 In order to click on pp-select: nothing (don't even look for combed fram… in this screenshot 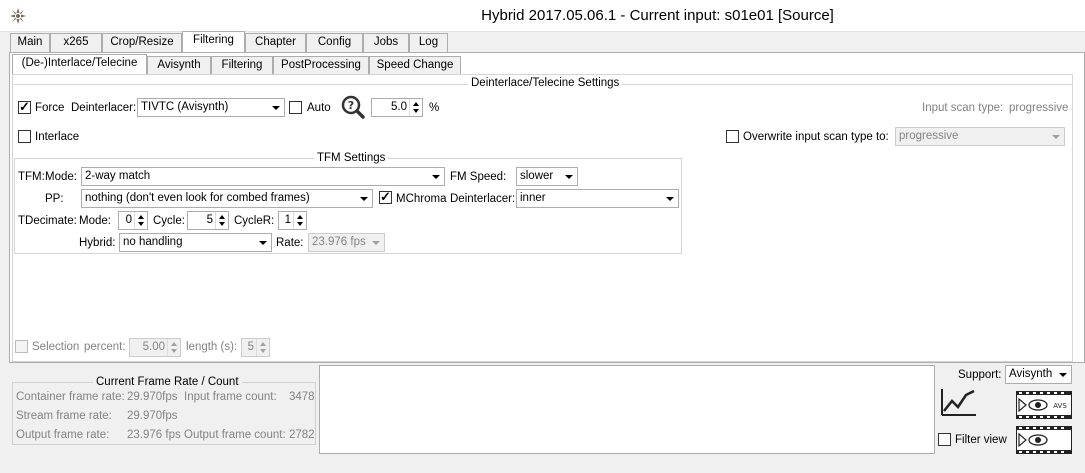, I will do `click(227, 198)`.